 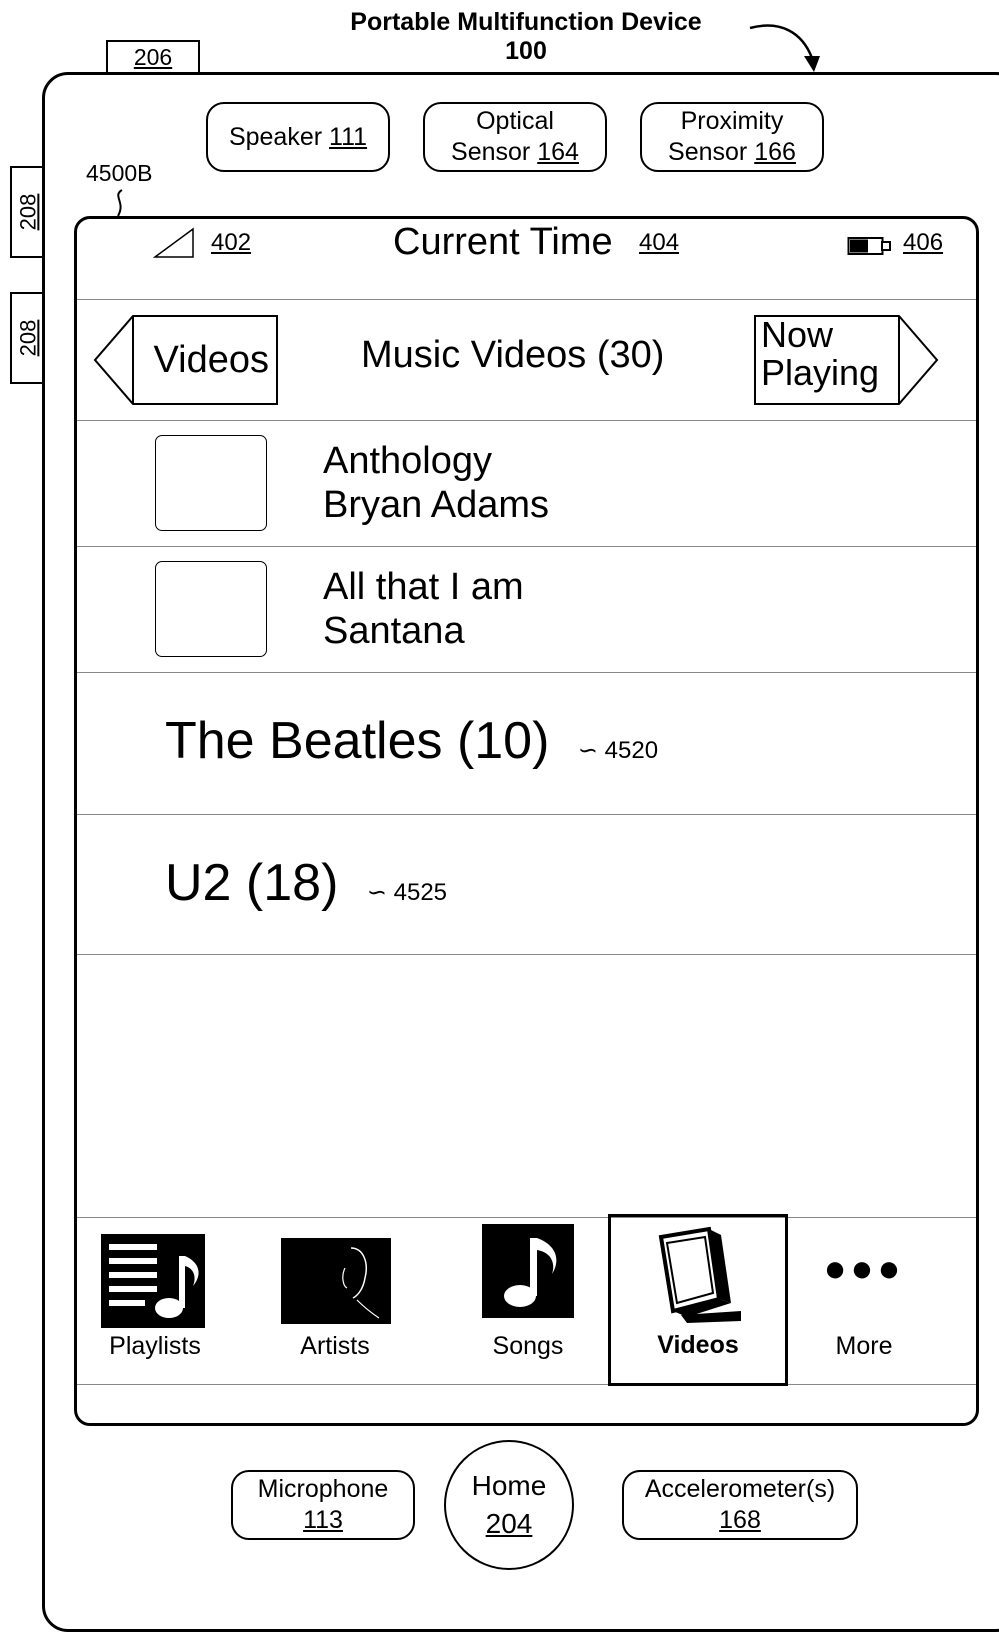 I want to click on tab-label: Videos, so click(x=698, y=1345).